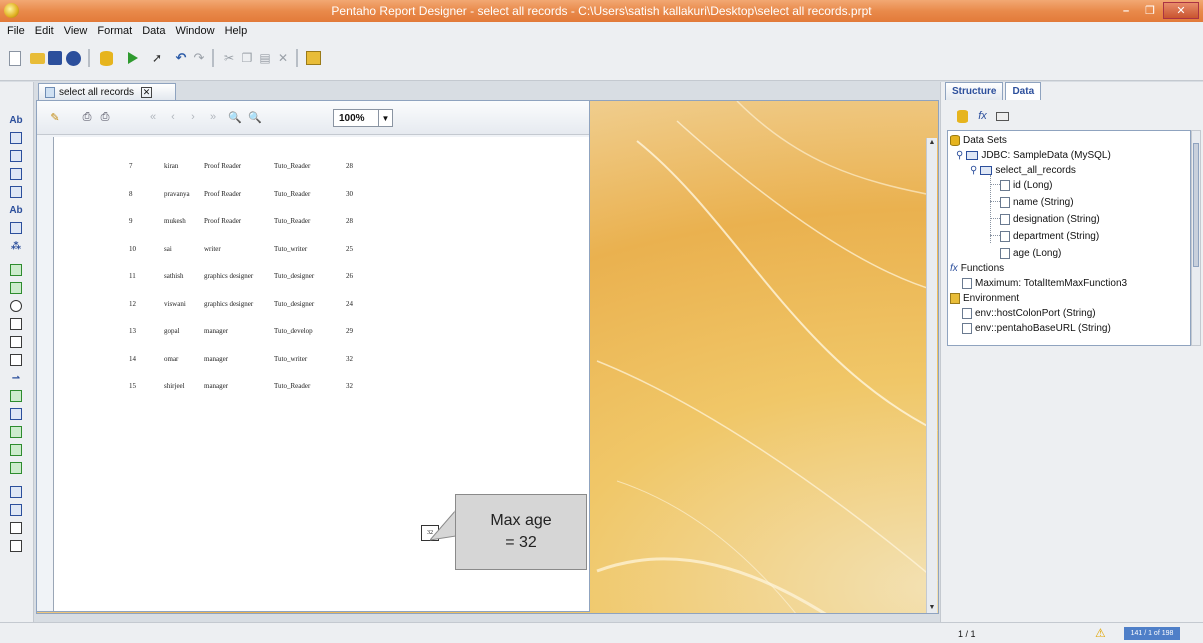 The width and height of the screenshot is (1203, 643). Describe the element at coordinates (107, 91) in the screenshot. I see `document-tab: select all records ✕` at that location.